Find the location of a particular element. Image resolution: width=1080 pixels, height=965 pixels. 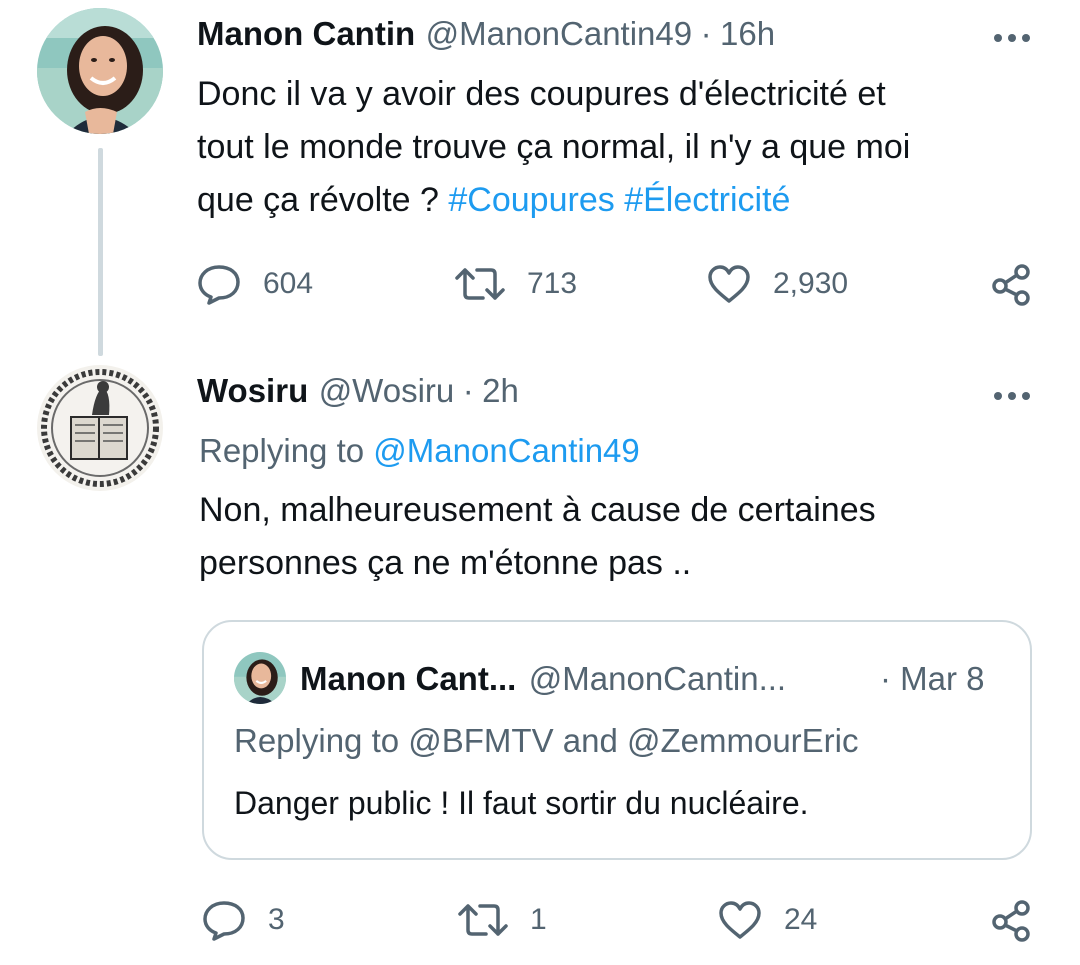

tweet-text-line: que ça révolte ? #Coupures #Électricité is located at coordinates (617, 200).